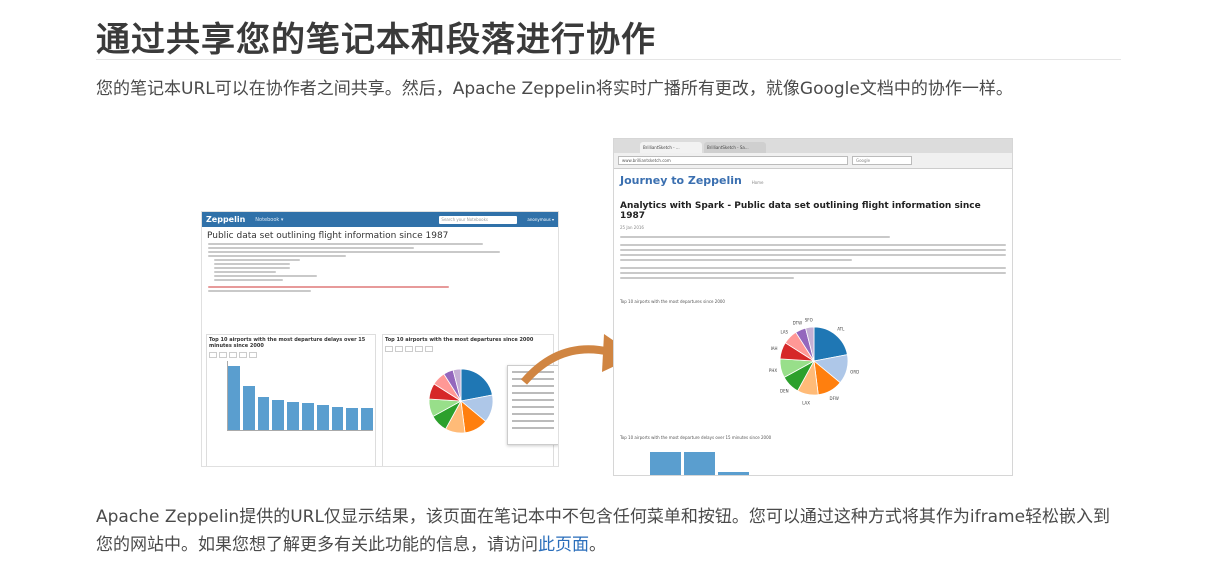  Describe the element at coordinates (681, 180) in the screenshot. I see `blog-title-text: Journey to Zeppelin` at that location.